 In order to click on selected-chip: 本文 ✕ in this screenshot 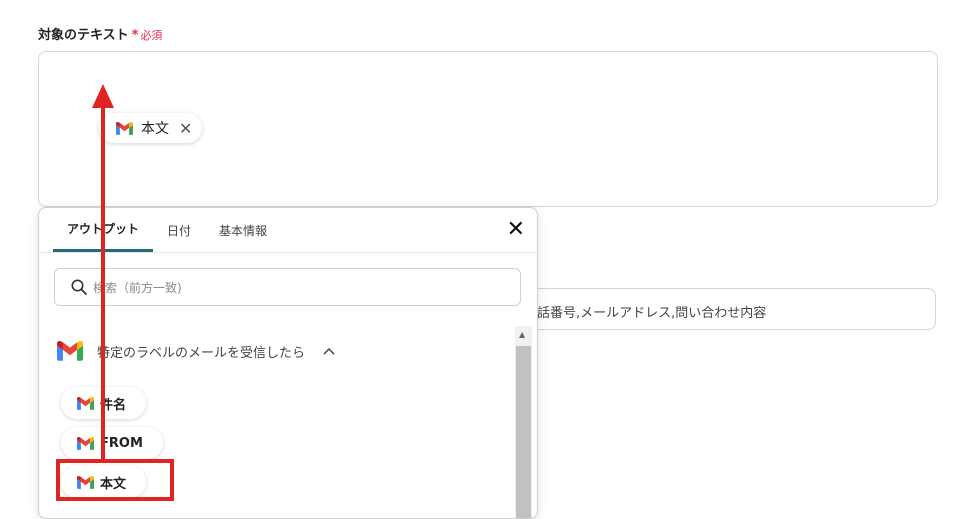, I will do `click(151, 128)`.